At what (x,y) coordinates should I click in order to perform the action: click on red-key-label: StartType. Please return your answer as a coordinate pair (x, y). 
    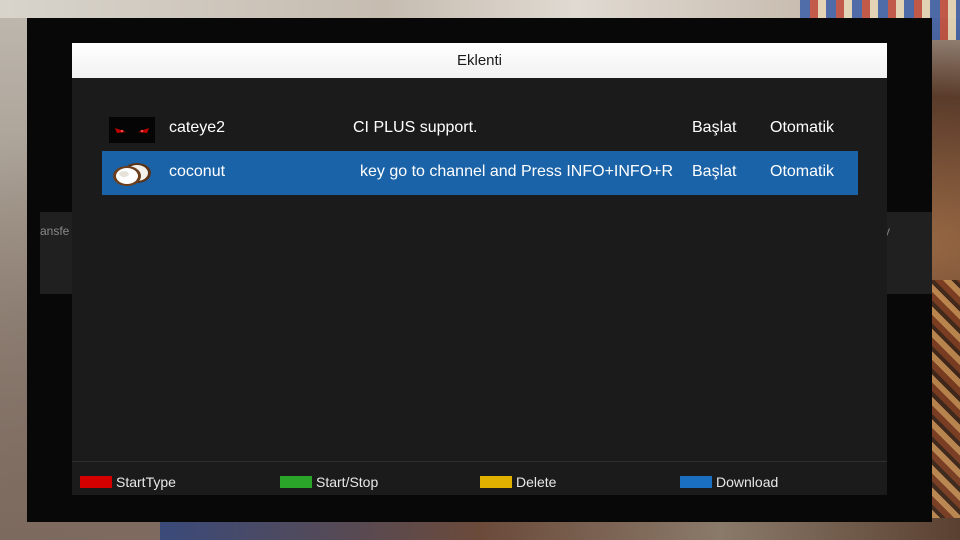
    Looking at the image, I should click on (146, 482).